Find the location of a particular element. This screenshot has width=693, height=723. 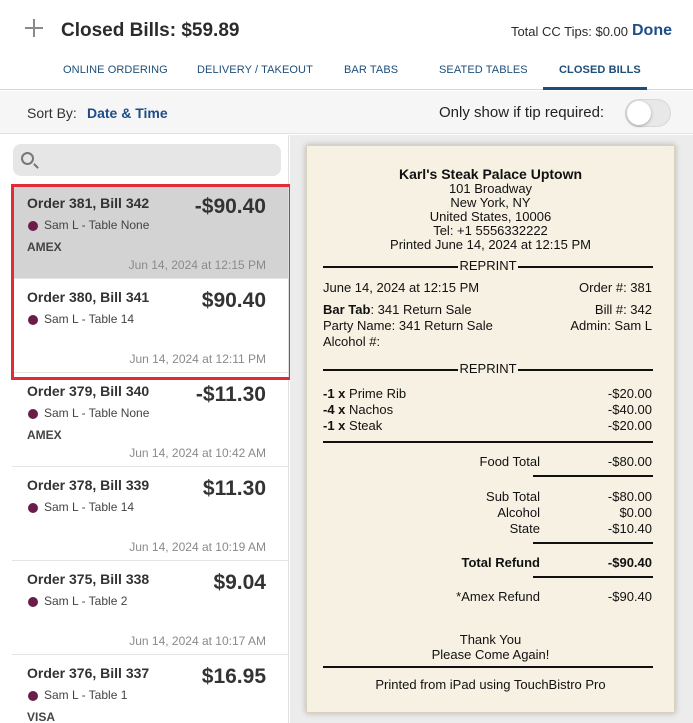

search-icon is located at coordinates (27, 158).